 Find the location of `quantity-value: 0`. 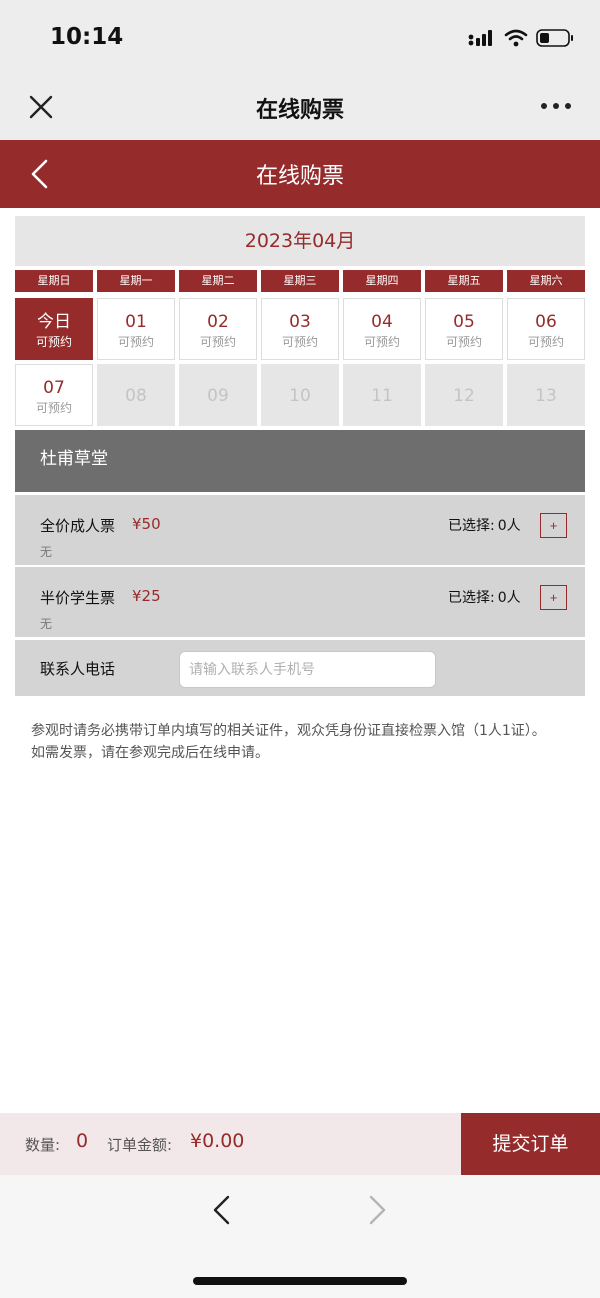

quantity-value: 0 is located at coordinates (82, 1141).